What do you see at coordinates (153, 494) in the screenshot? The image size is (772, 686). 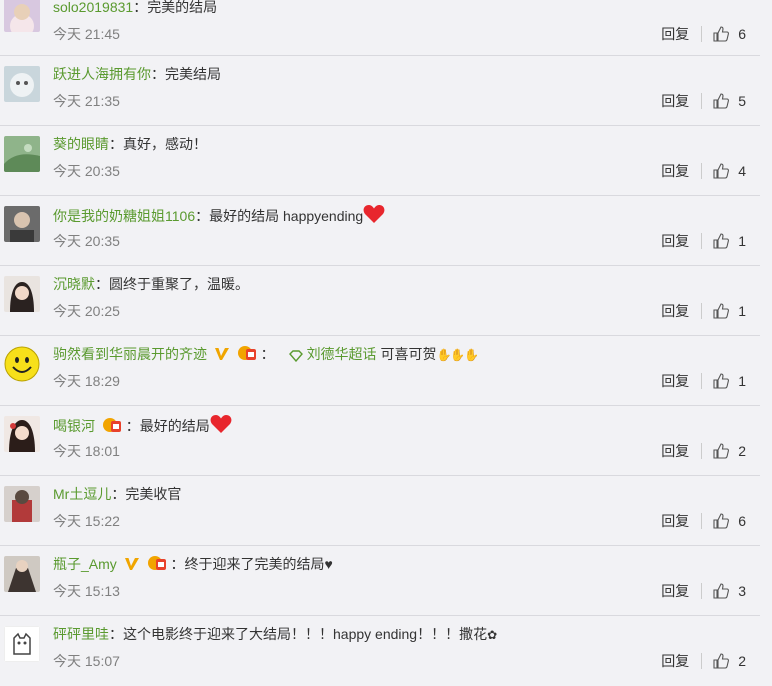 I see `comment-text: 完美收官` at bounding box center [153, 494].